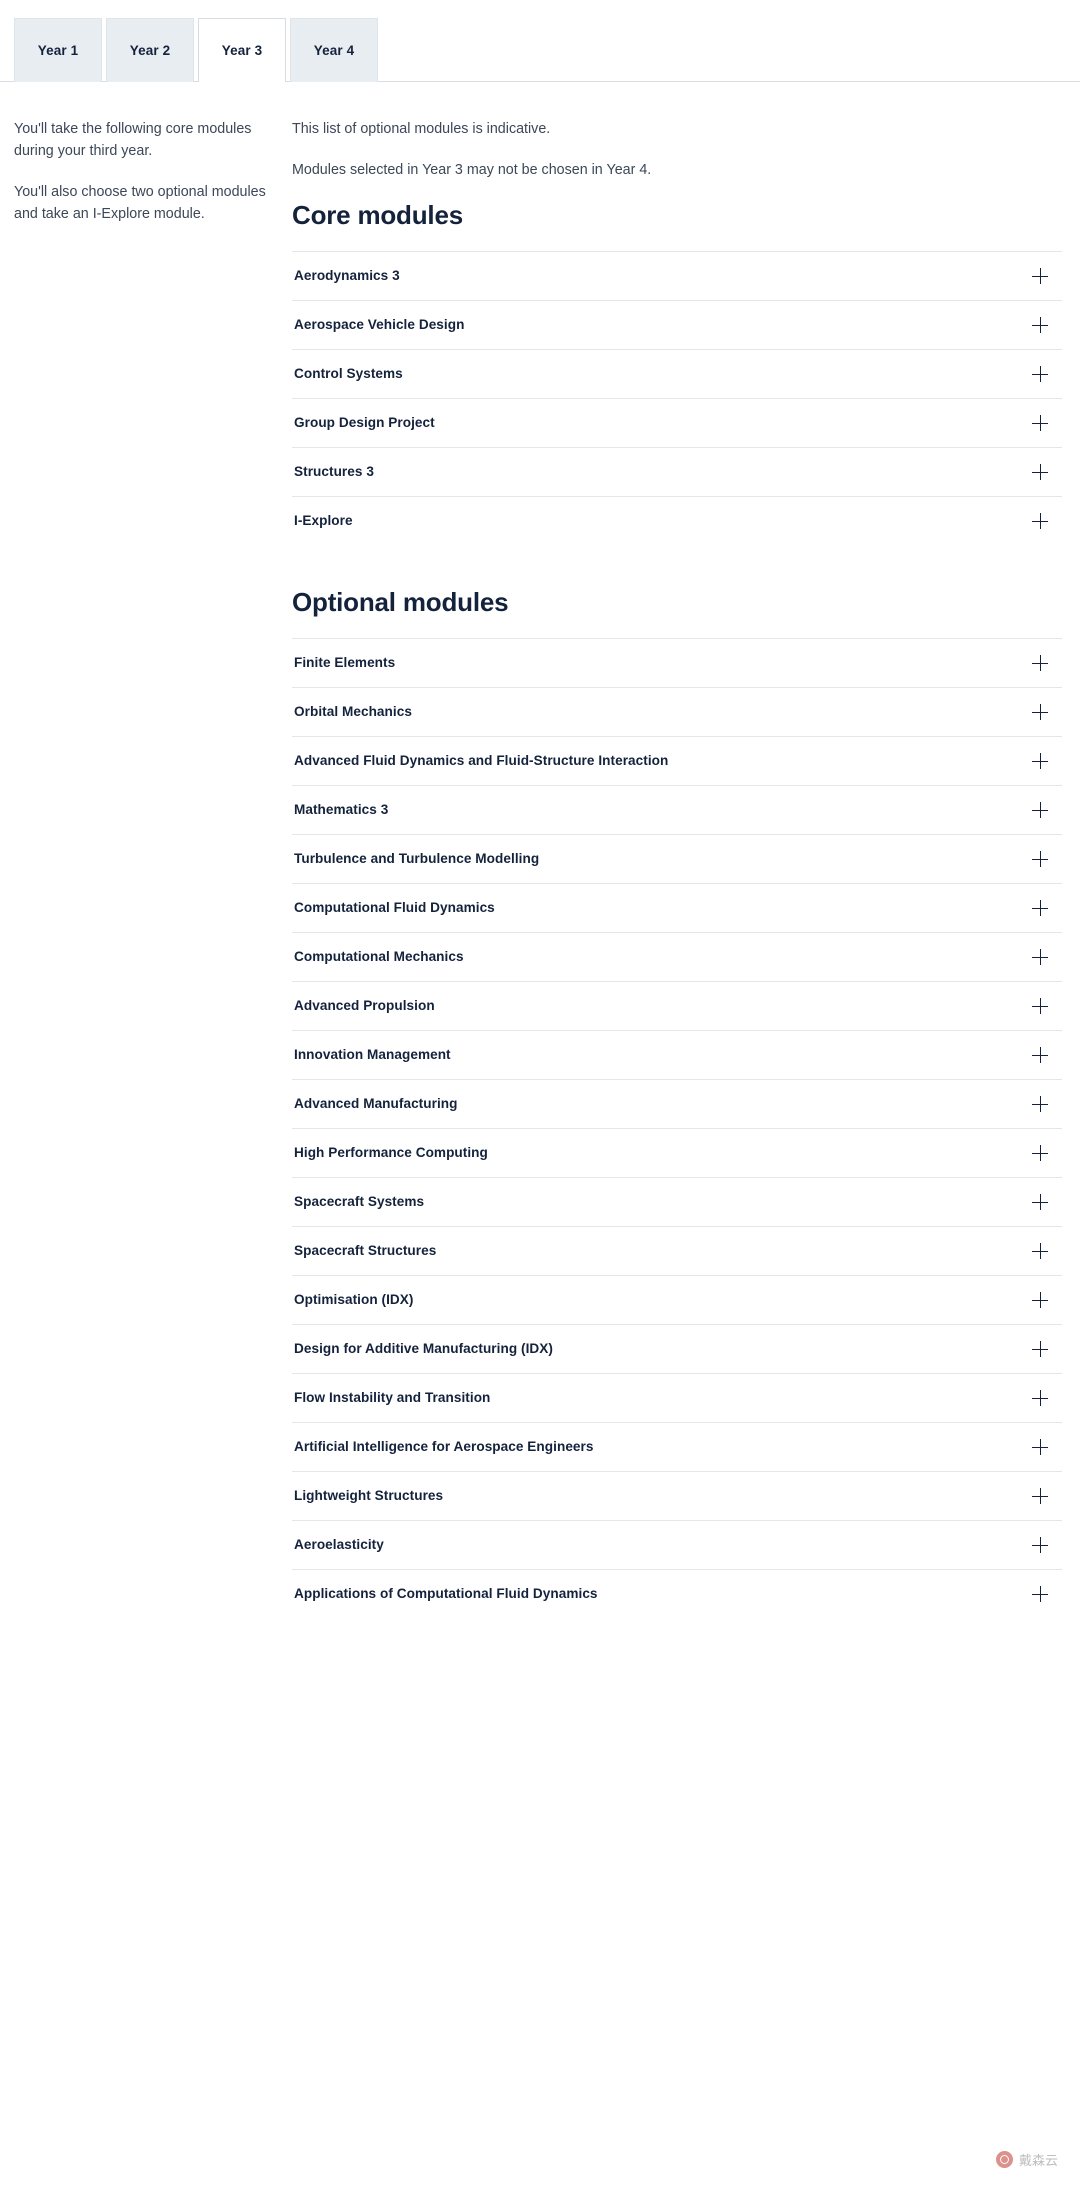 Image resolution: width=1080 pixels, height=2203 pixels. Describe the element at coordinates (677, 423) in the screenshot. I see `module-row: Group Design Project` at that location.